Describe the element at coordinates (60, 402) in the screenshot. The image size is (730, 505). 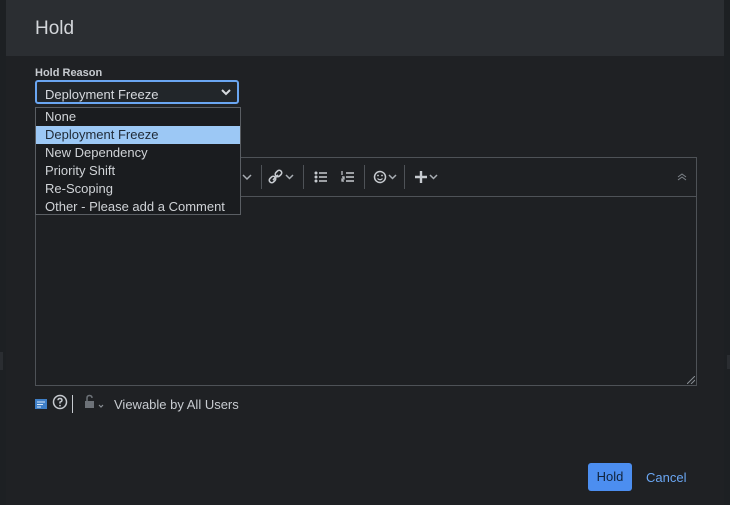
I see `help-icon` at that location.